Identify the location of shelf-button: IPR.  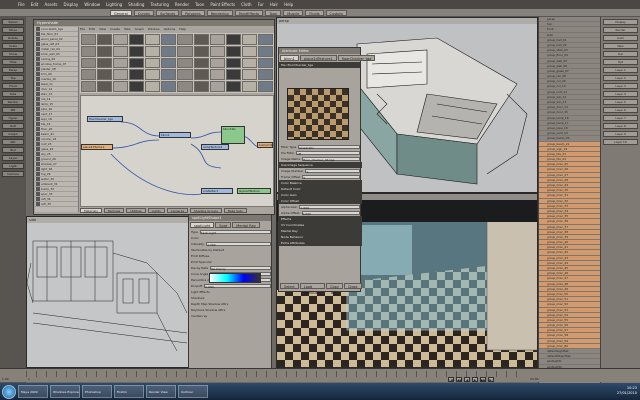
(13, 110).